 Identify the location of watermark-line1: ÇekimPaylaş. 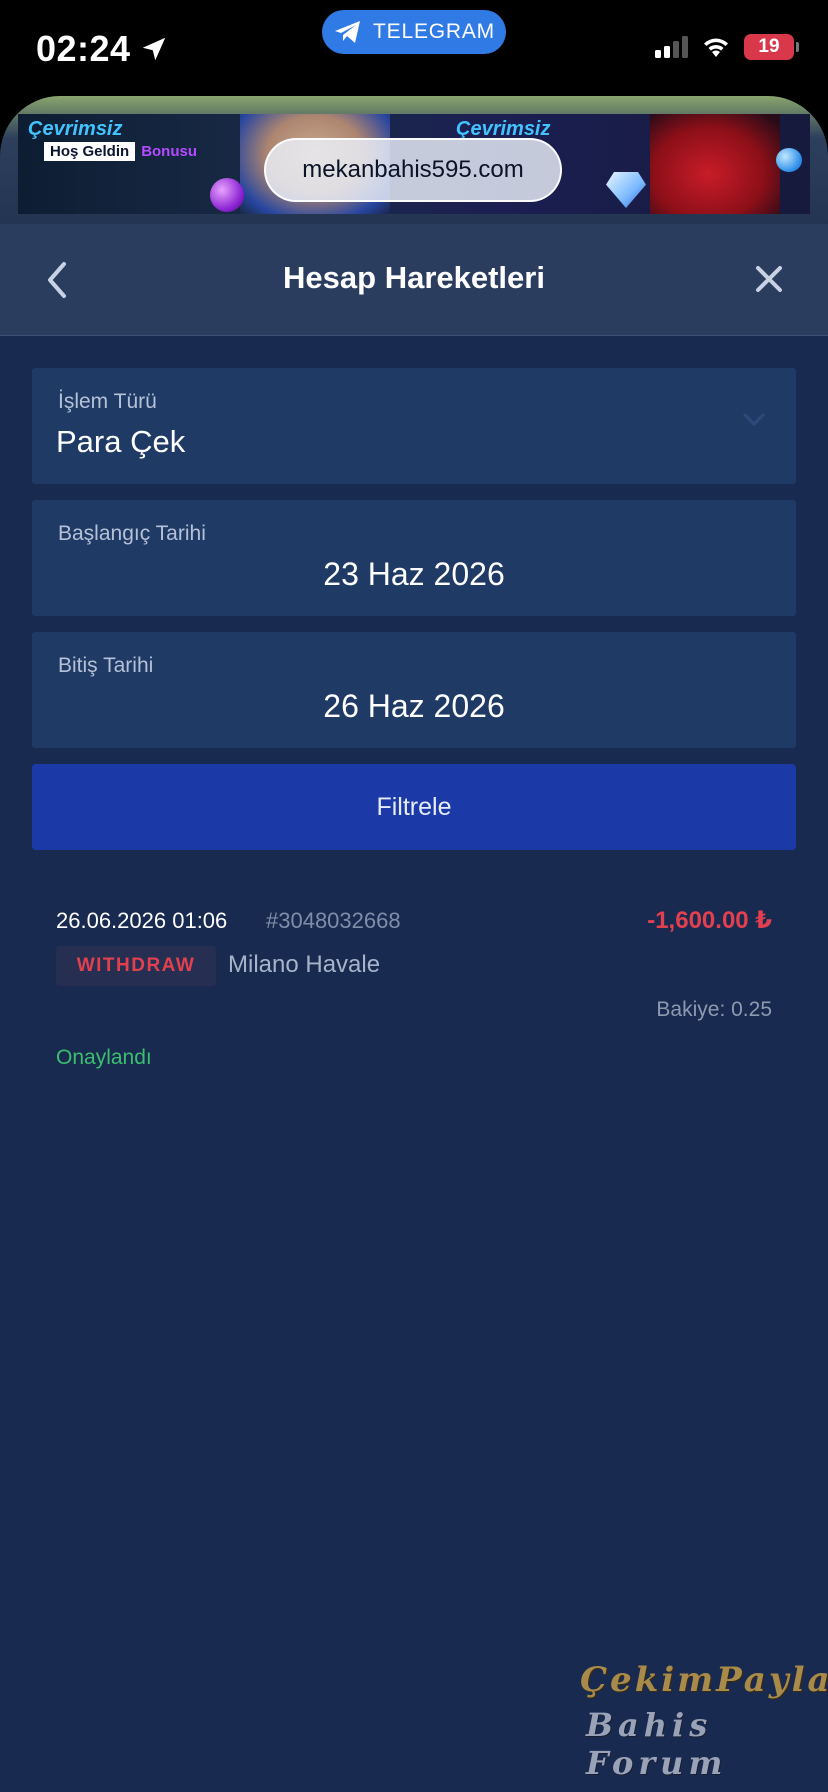
(704, 1680).